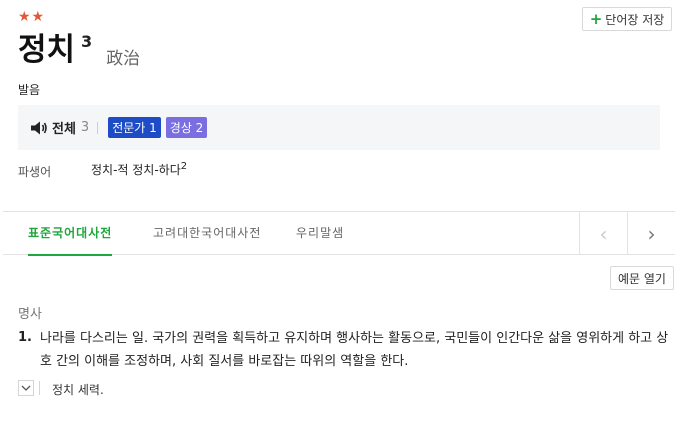  What do you see at coordinates (134, 127) in the screenshot?
I see `pronunciation-badge-expert: 전문가 1` at bounding box center [134, 127].